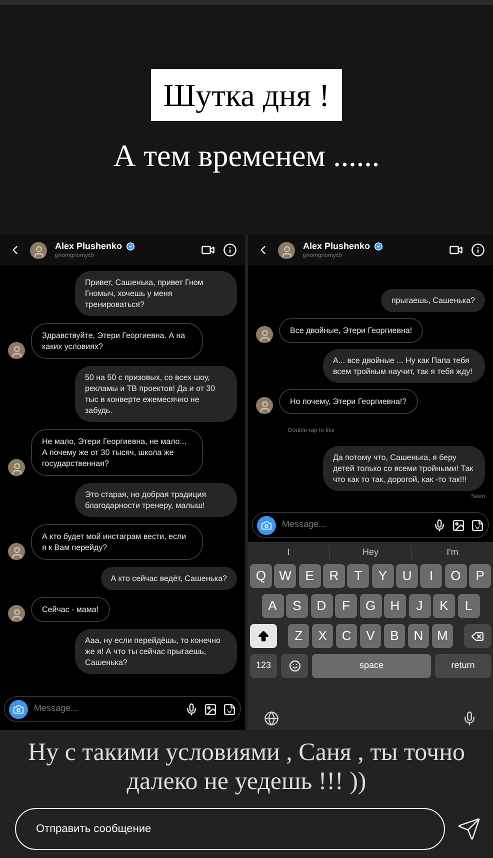 The height and width of the screenshot is (858, 493). Describe the element at coordinates (347, 636) in the screenshot. I see `keyboard-key: C` at that location.